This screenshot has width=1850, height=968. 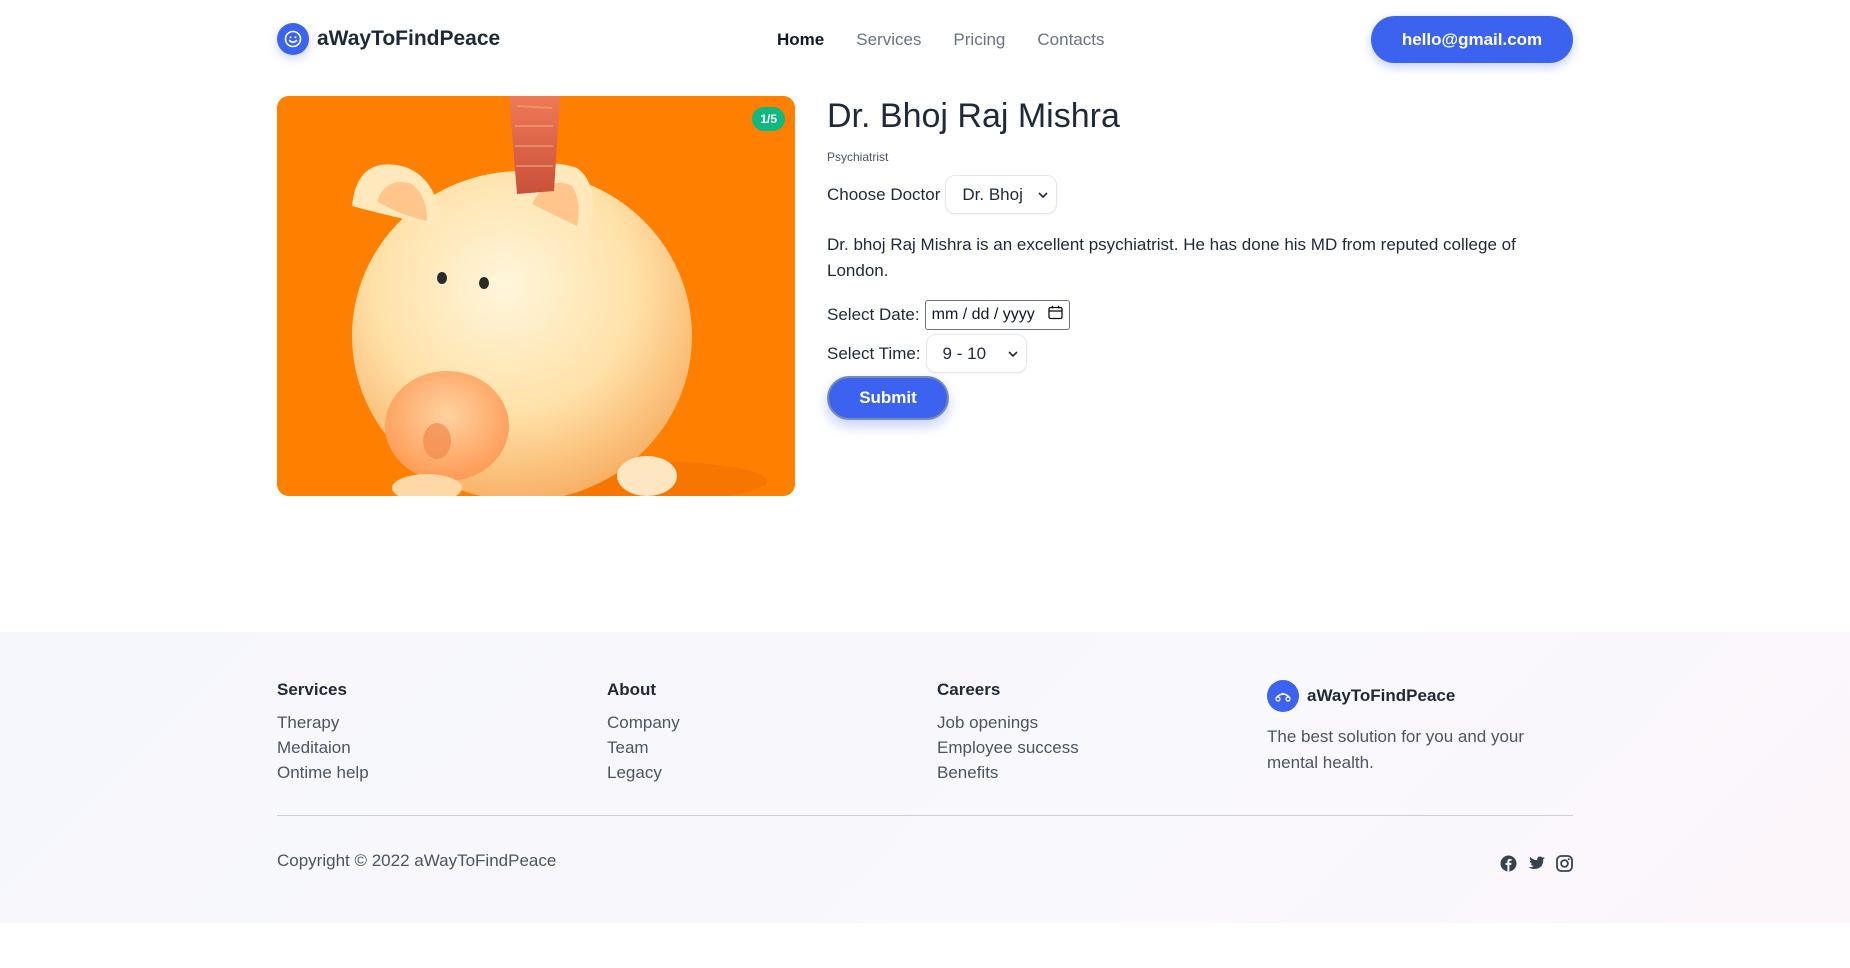 What do you see at coordinates (768, 119) in the screenshot?
I see `carousel-counter-badge: 1/5` at bounding box center [768, 119].